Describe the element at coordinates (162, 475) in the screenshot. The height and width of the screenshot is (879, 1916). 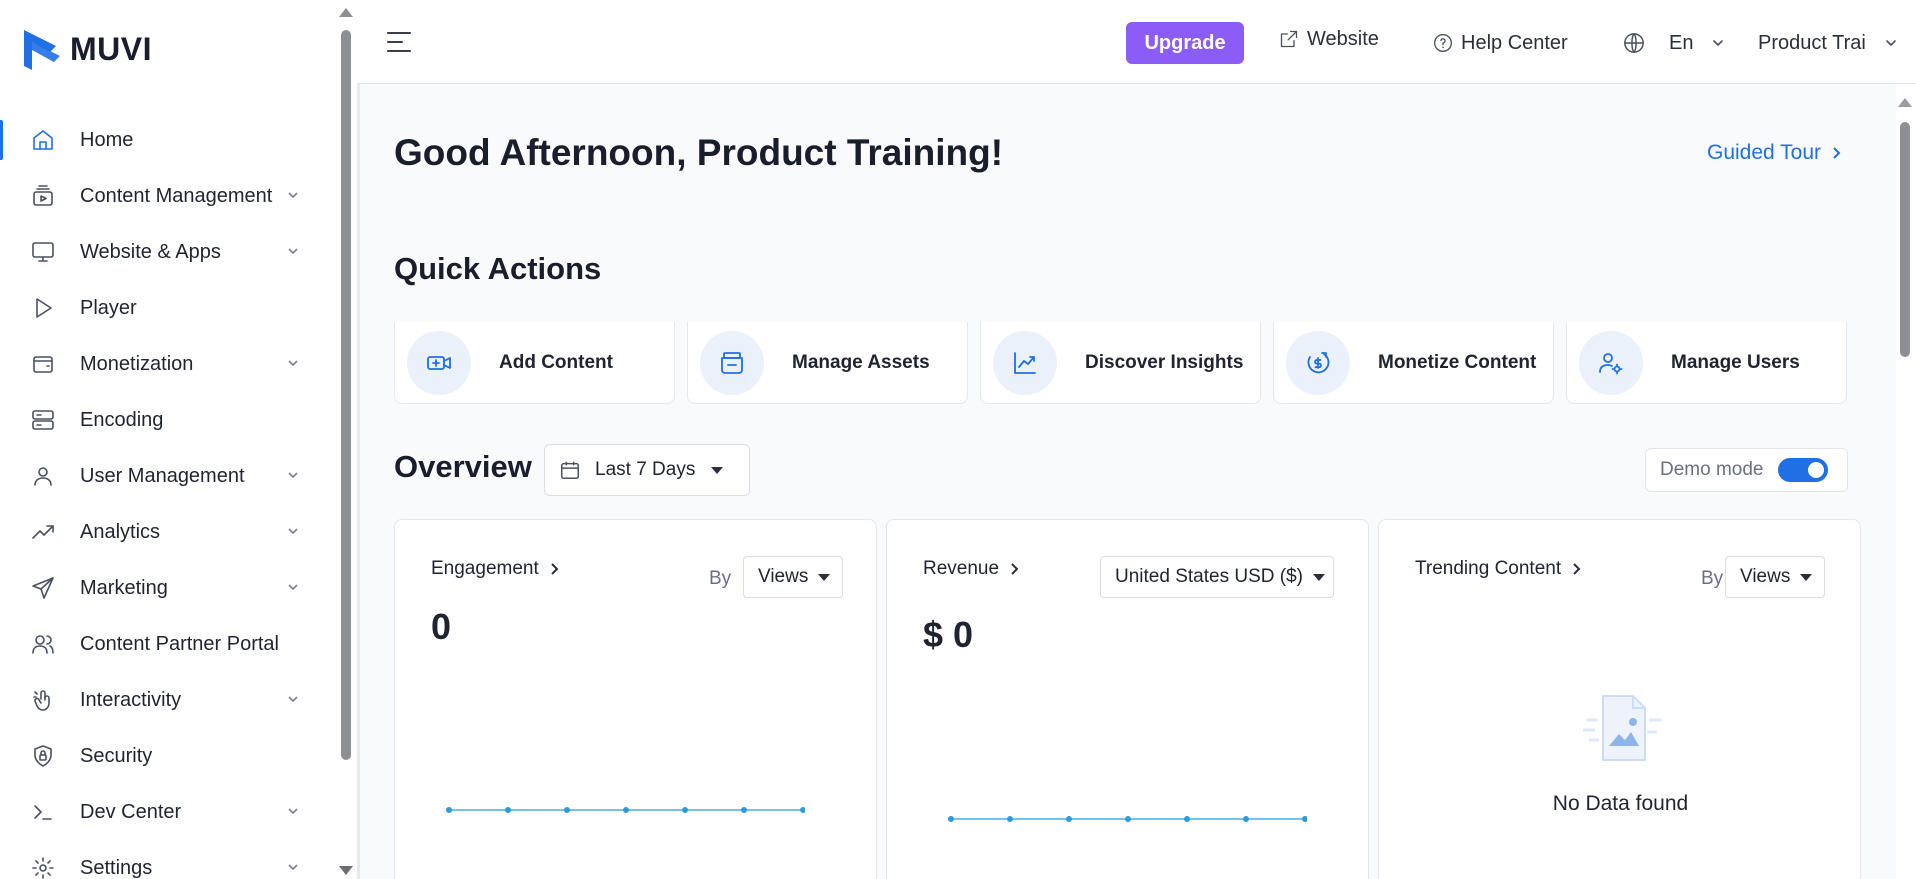
I see `sidebar-item-label: User Management` at that location.